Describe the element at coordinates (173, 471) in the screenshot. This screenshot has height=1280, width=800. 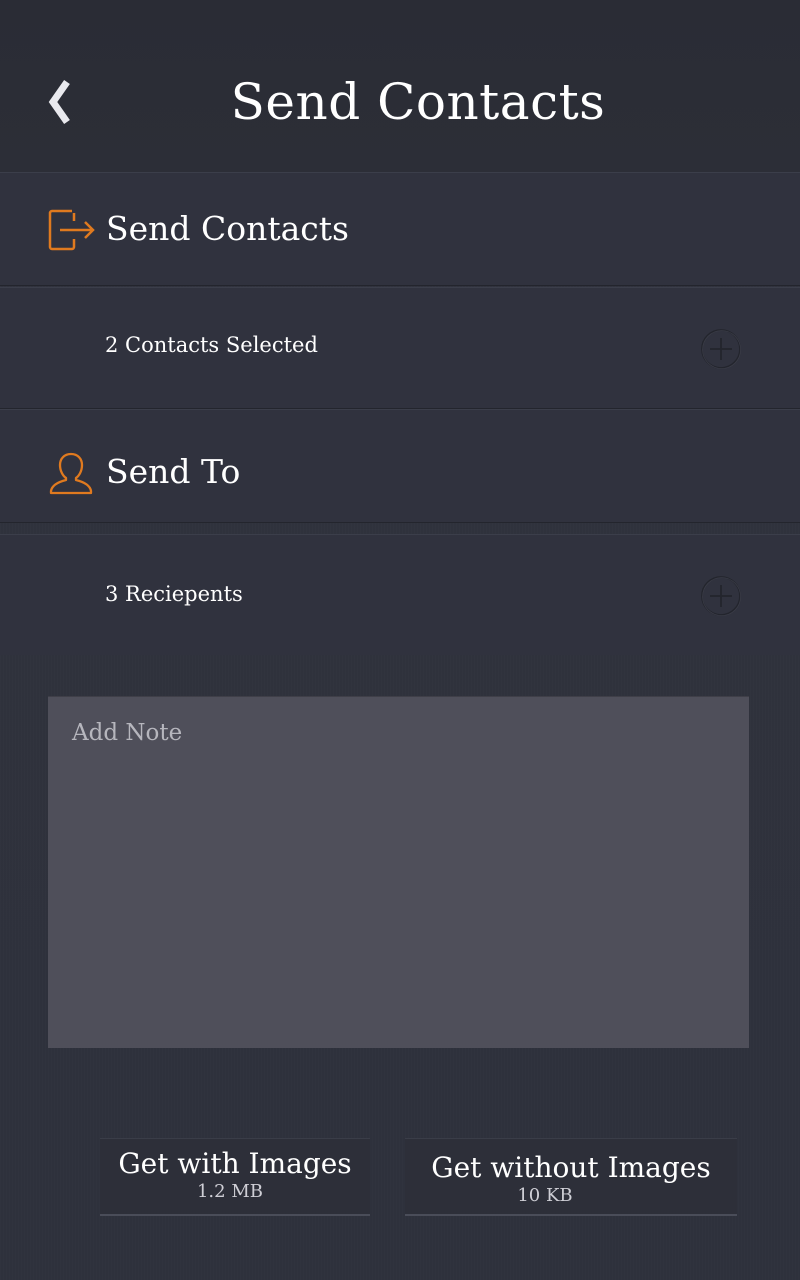
I see `section-label-send-to: Send To` at that location.